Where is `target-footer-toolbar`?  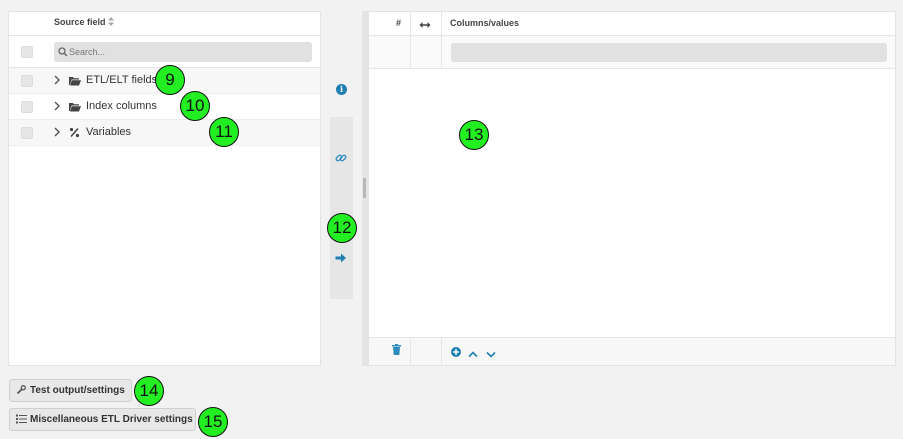
target-footer-toolbar is located at coordinates (632, 351).